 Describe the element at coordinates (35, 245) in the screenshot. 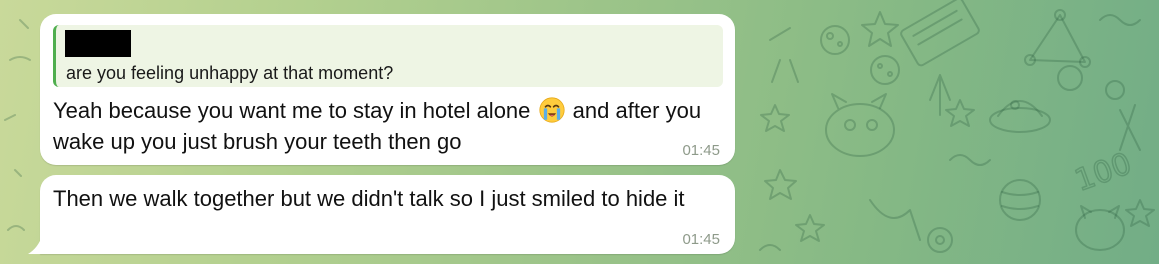

I see `bubble-tail` at that location.